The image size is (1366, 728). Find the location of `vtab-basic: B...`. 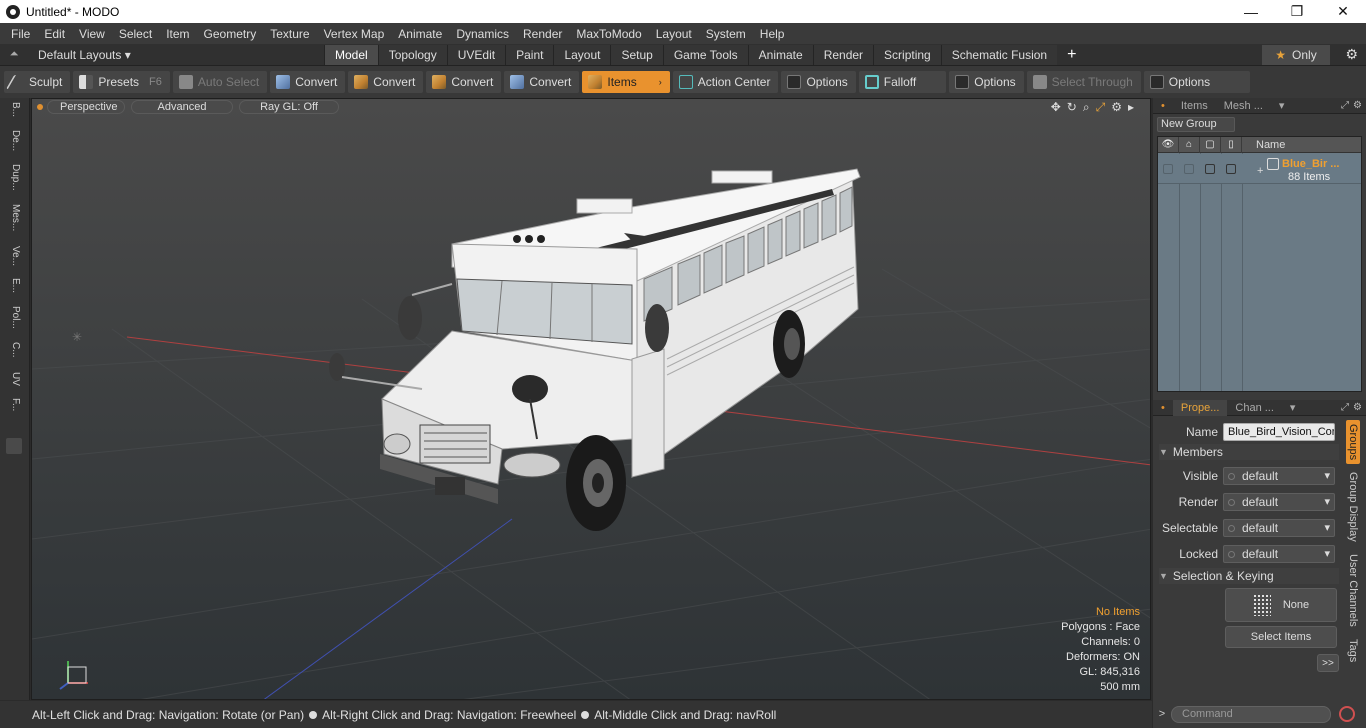

vtab-basic: B... is located at coordinates (13, 109).